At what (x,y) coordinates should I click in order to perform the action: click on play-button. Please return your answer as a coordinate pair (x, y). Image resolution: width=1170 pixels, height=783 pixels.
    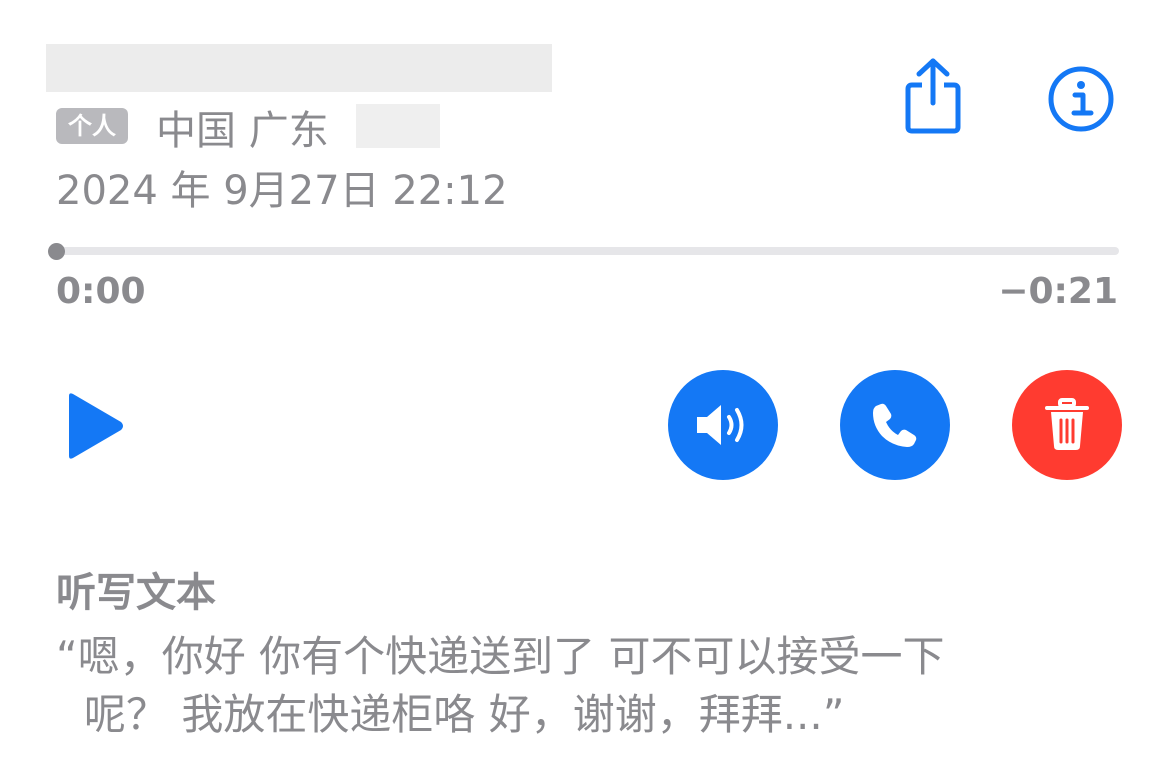
    Looking at the image, I should click on (94, 426).